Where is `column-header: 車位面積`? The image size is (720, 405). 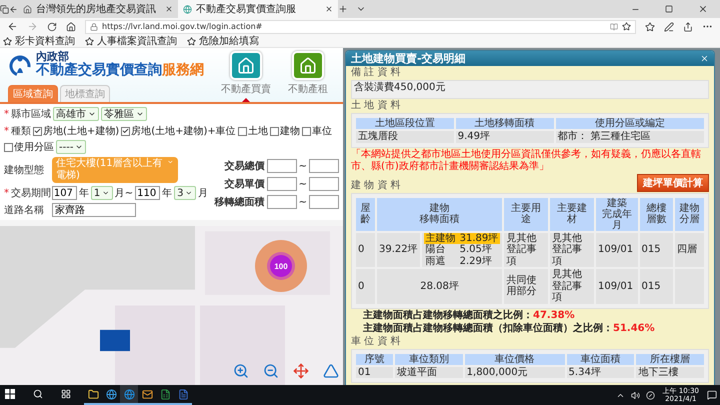
column-header: 車位面積 is located at coordinates (600, 359).